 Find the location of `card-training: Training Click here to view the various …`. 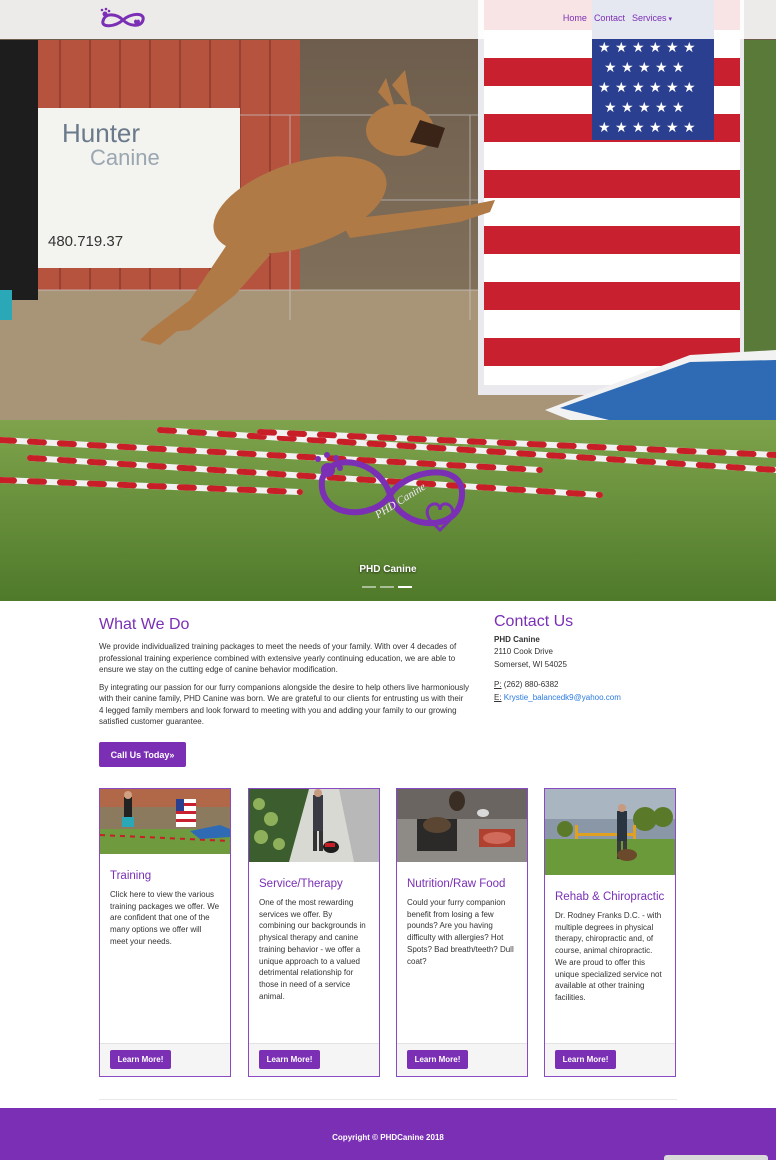

card-training: Training Click here to view the various … is located at coordinates (165, 932).